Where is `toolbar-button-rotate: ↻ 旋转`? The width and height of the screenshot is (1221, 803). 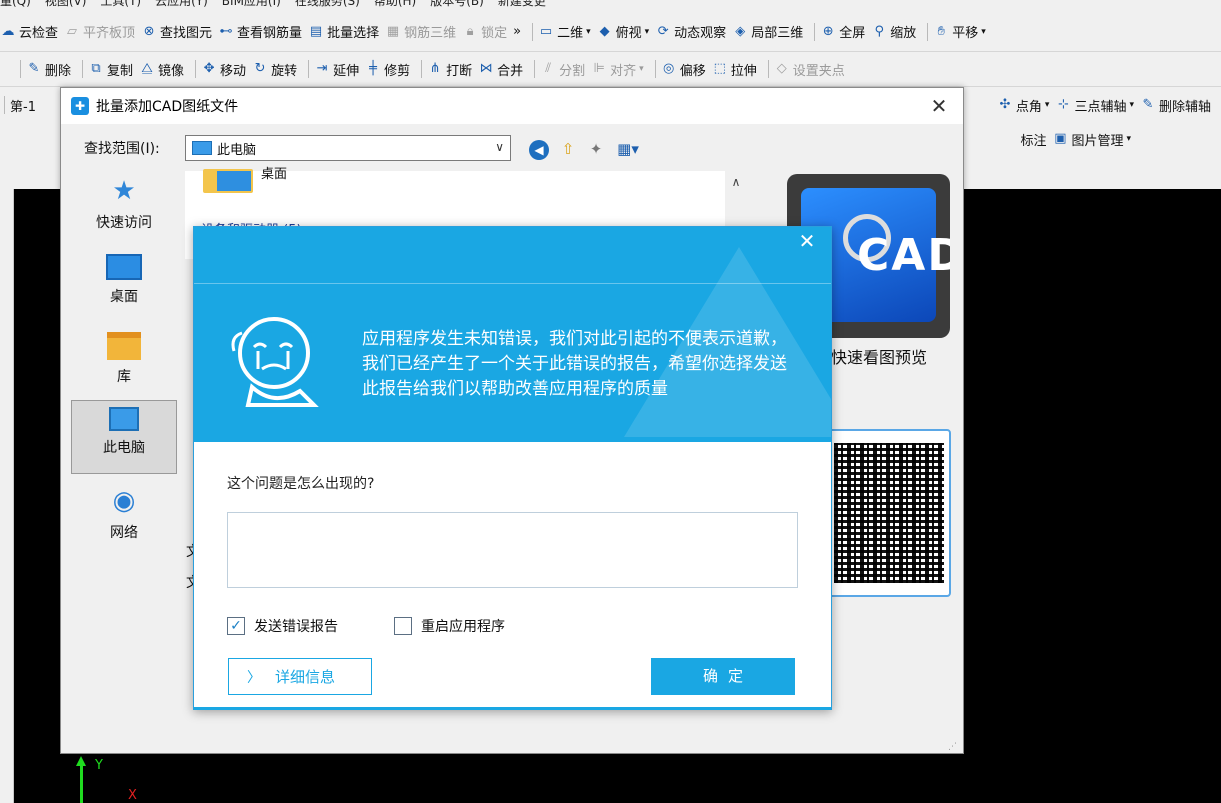
toolbar-button-rotate: ↻ 旋转 is located at coordinates (274, 69).